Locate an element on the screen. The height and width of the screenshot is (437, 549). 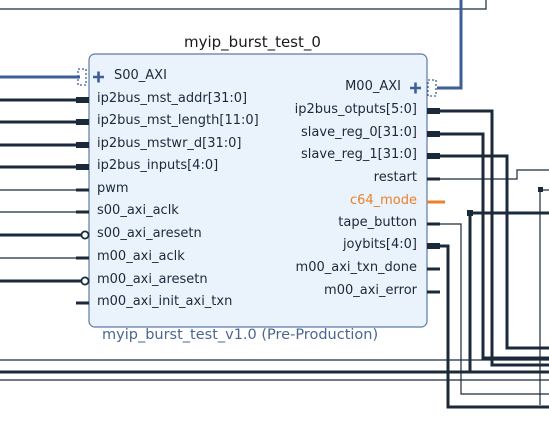
left-port-label: ip2bus_mst_addr[31:0] is located at coordinates (172, 98).